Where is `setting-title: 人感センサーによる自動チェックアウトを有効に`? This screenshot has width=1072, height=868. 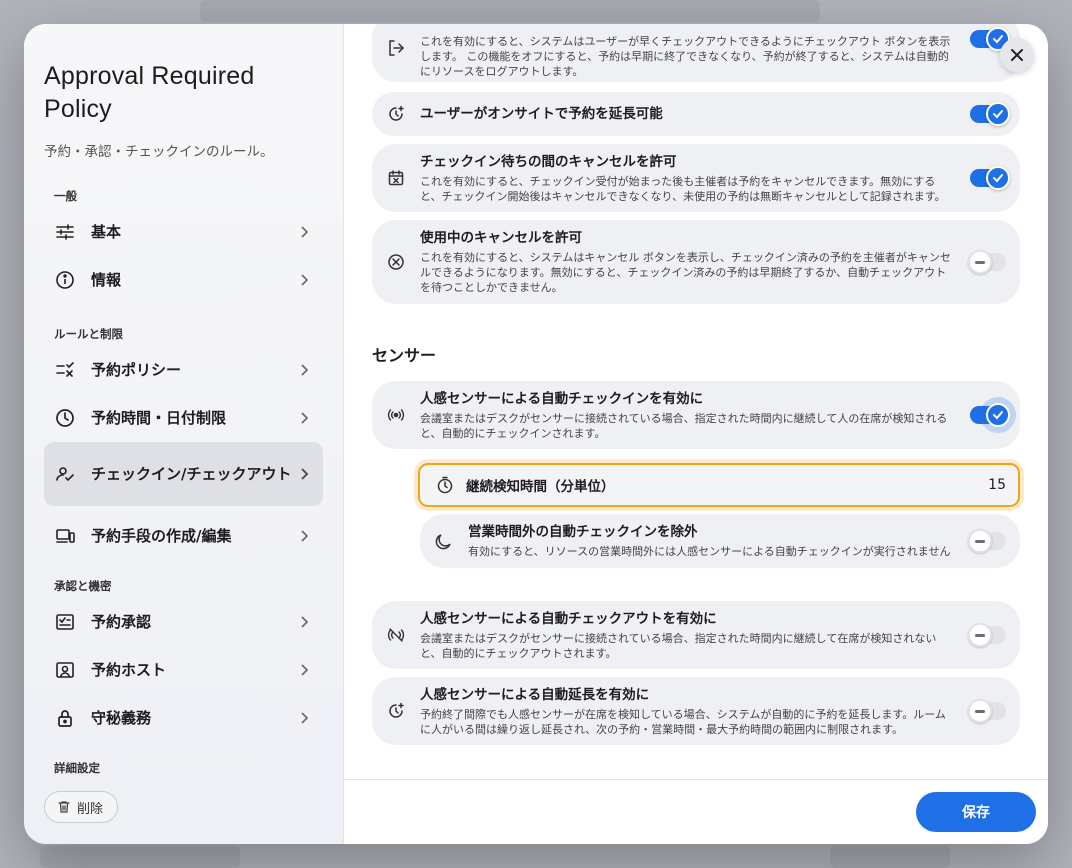 setting-title: 人感センサーによる自動チェックアウトを有効に is located at coordinates (568, 618).